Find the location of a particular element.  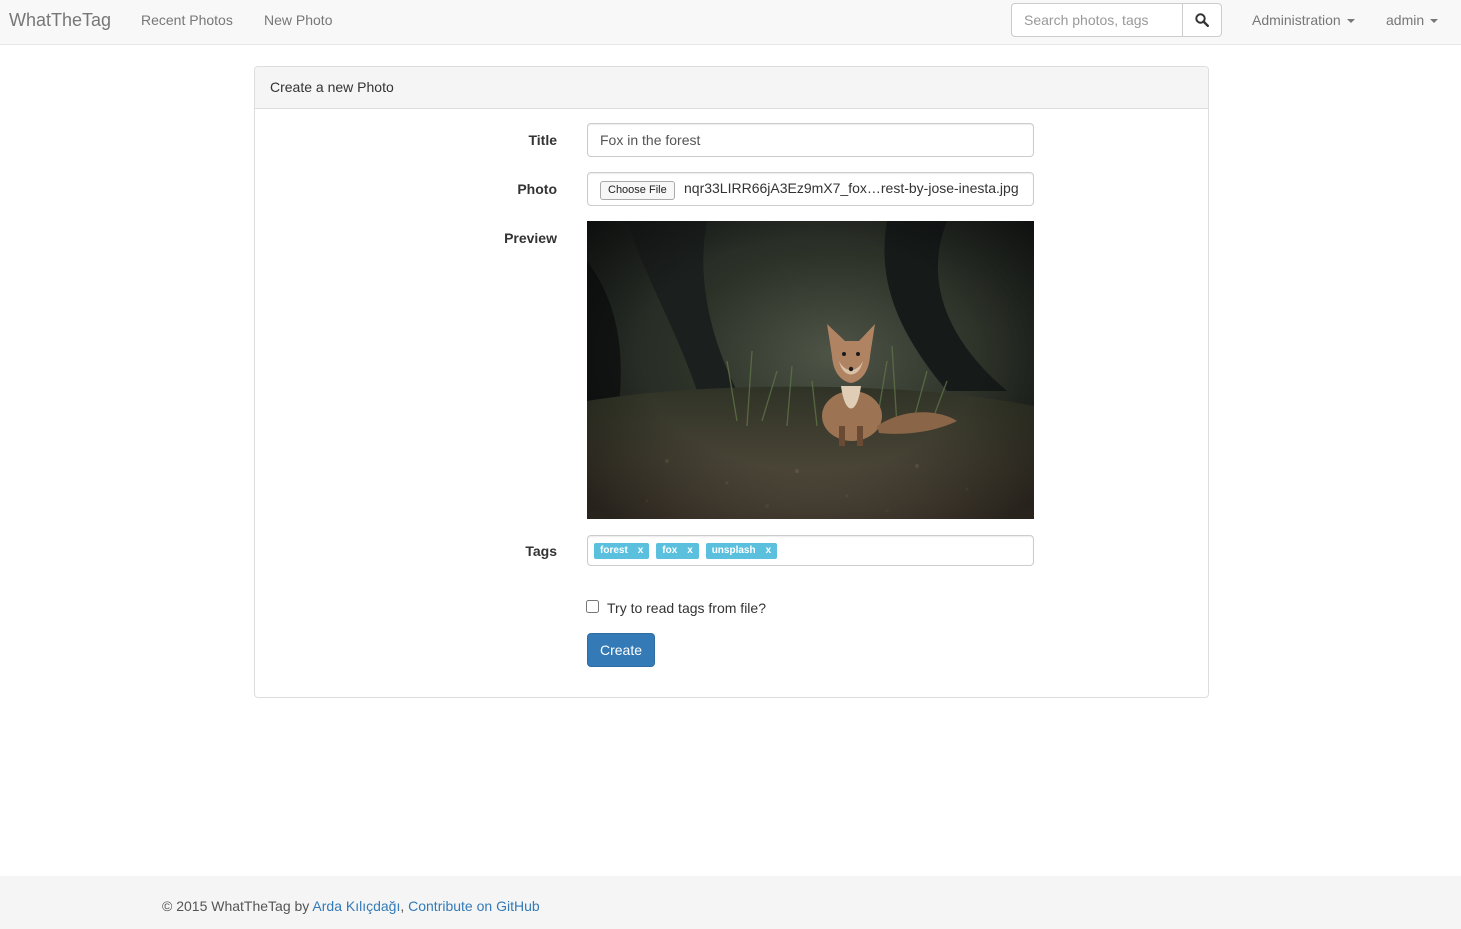

nav-new-photo: New Photo is located at coordinates (298, 20).